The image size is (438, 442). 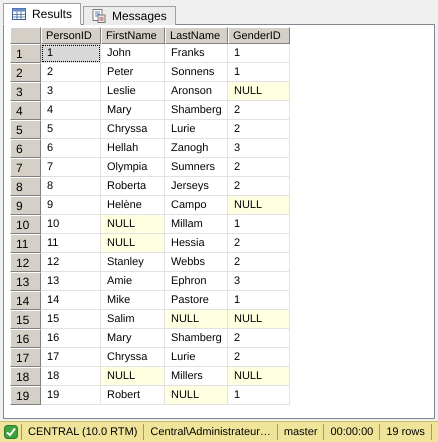 I want to click on table-cell: 9, so click(x=71, y=205).